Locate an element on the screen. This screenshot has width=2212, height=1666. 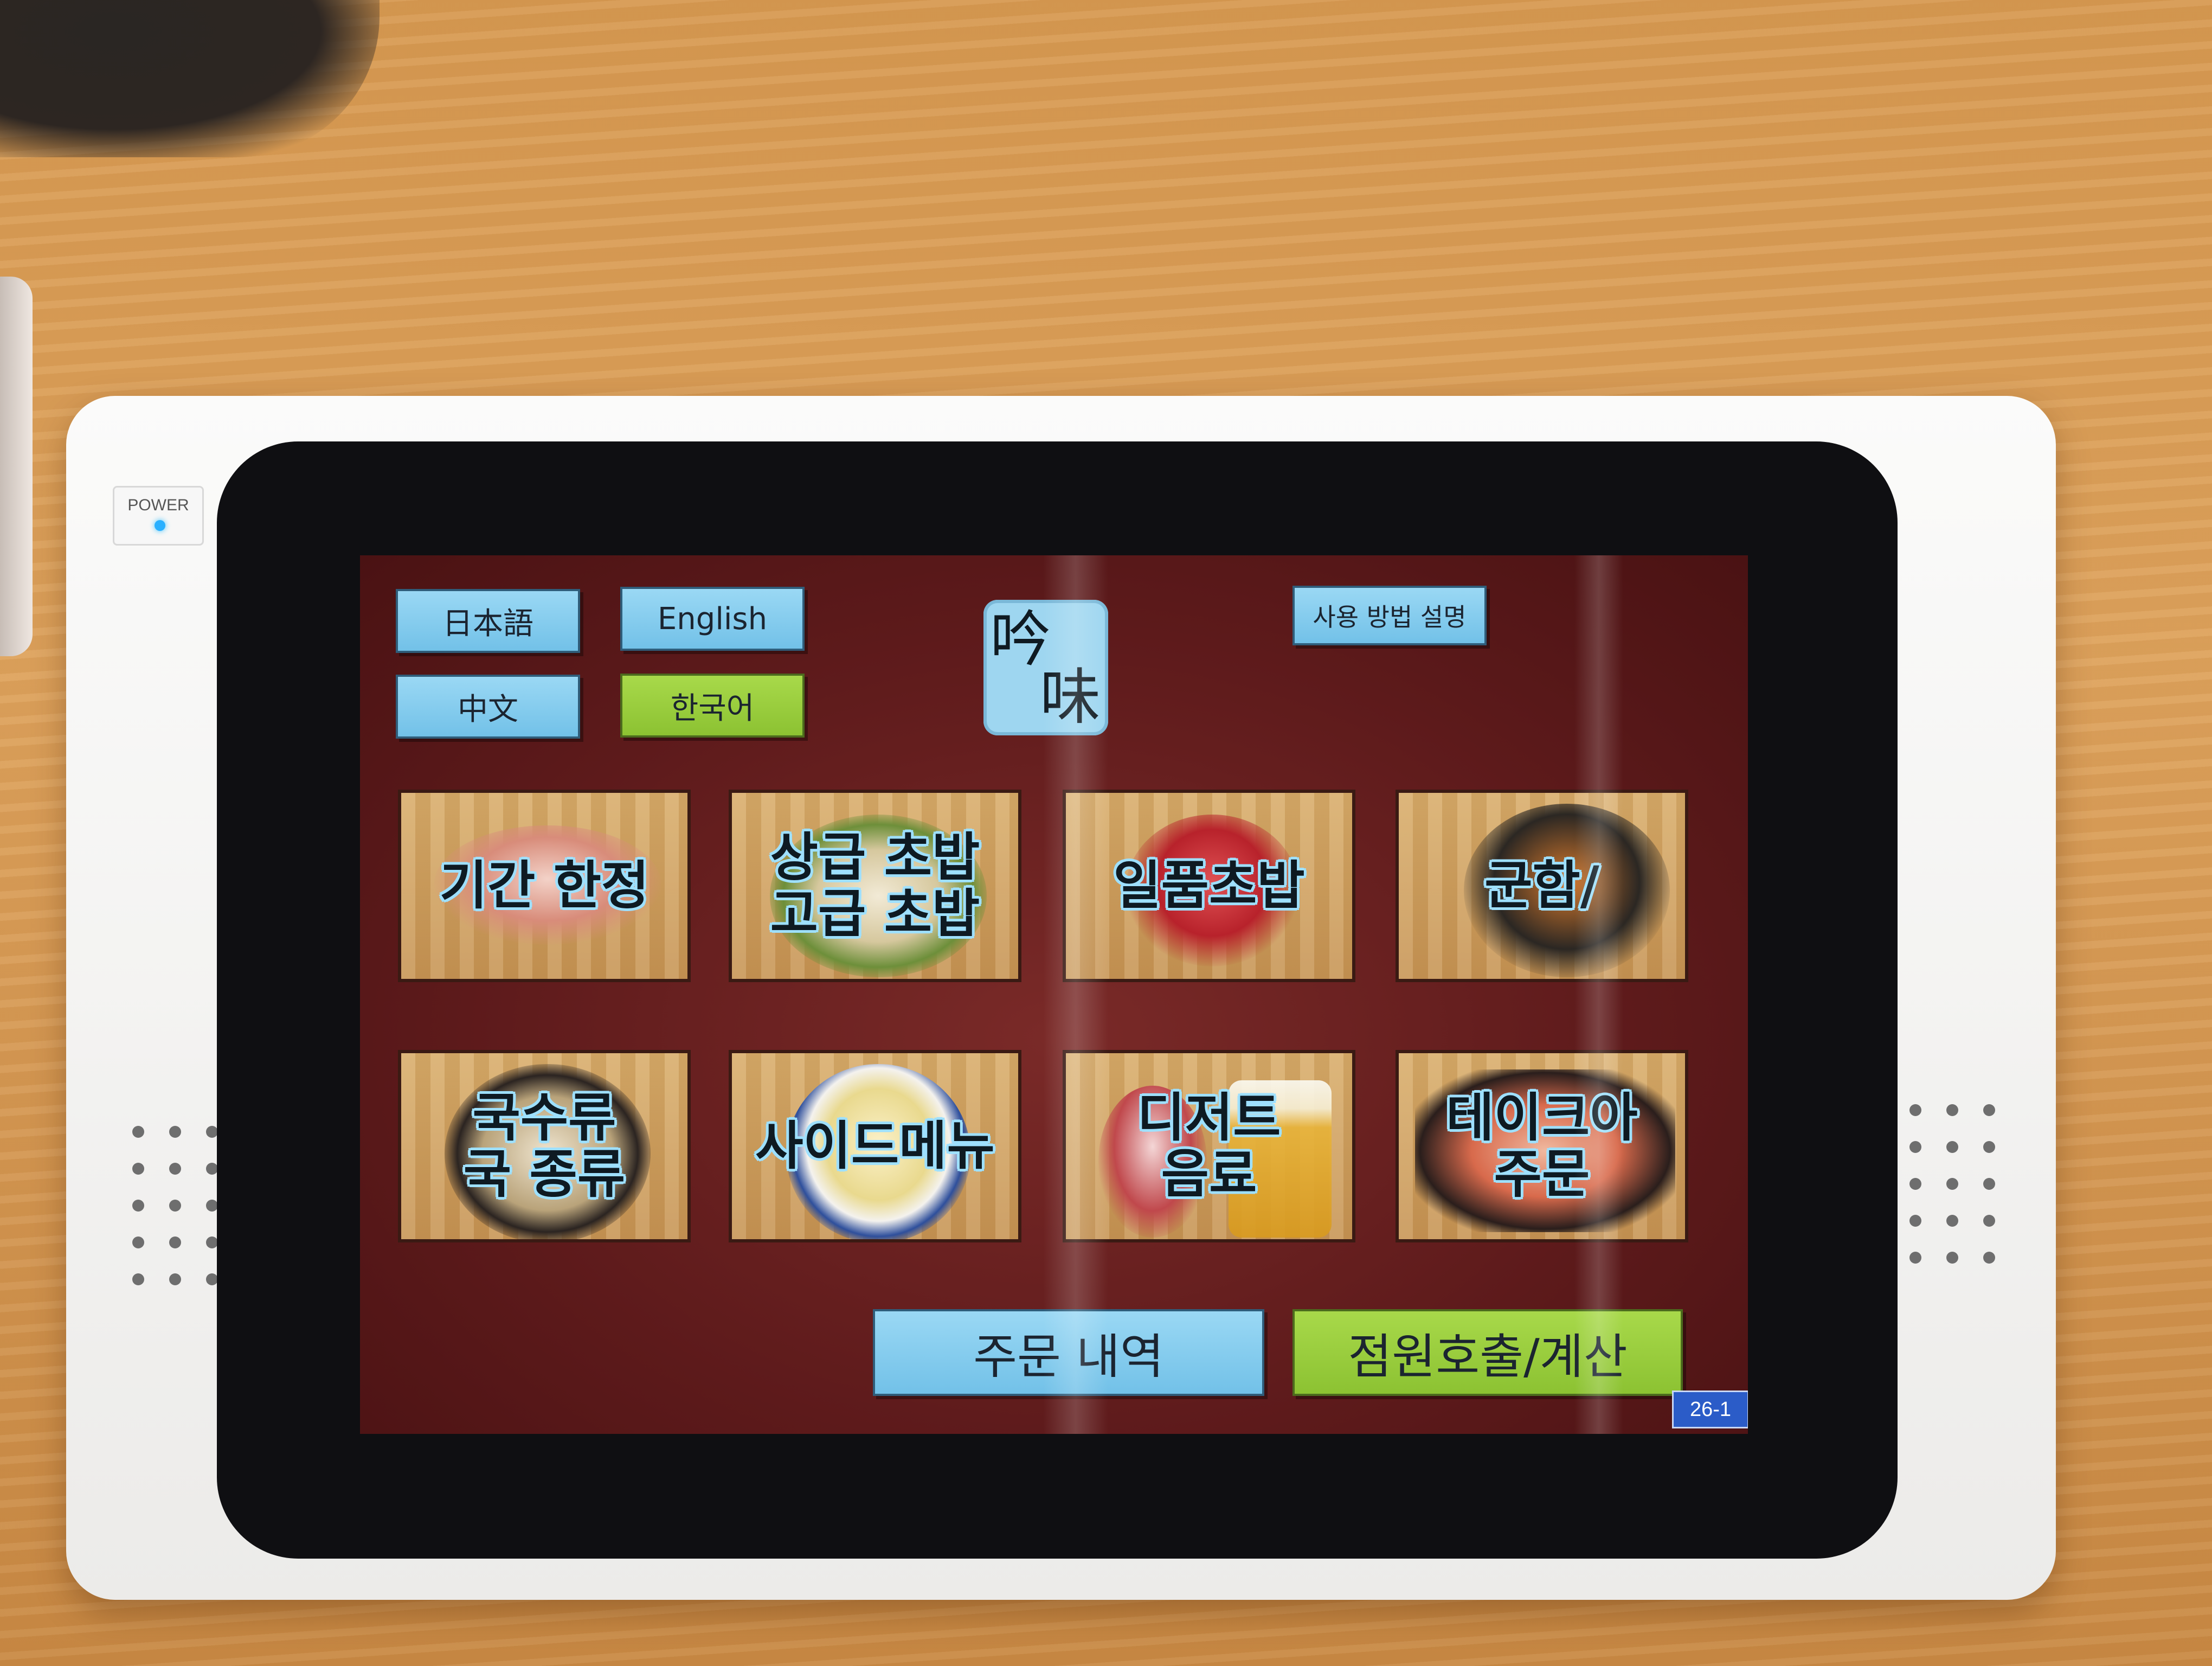
language-korean-label: 한국어 is located at coordinates (712, 708).